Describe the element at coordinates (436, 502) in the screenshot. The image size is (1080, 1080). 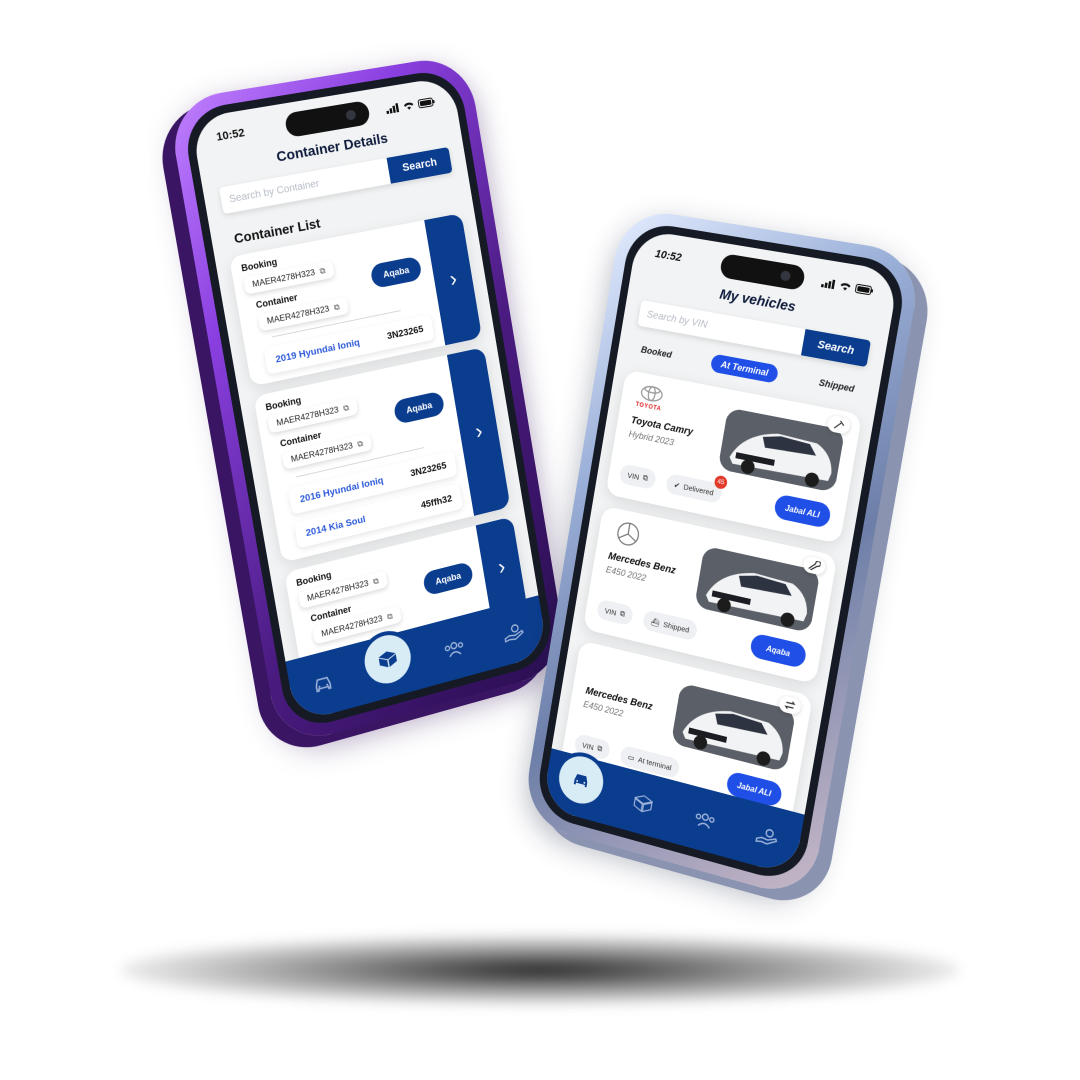
I see `vehicle-code: 45ffh32` at that location.